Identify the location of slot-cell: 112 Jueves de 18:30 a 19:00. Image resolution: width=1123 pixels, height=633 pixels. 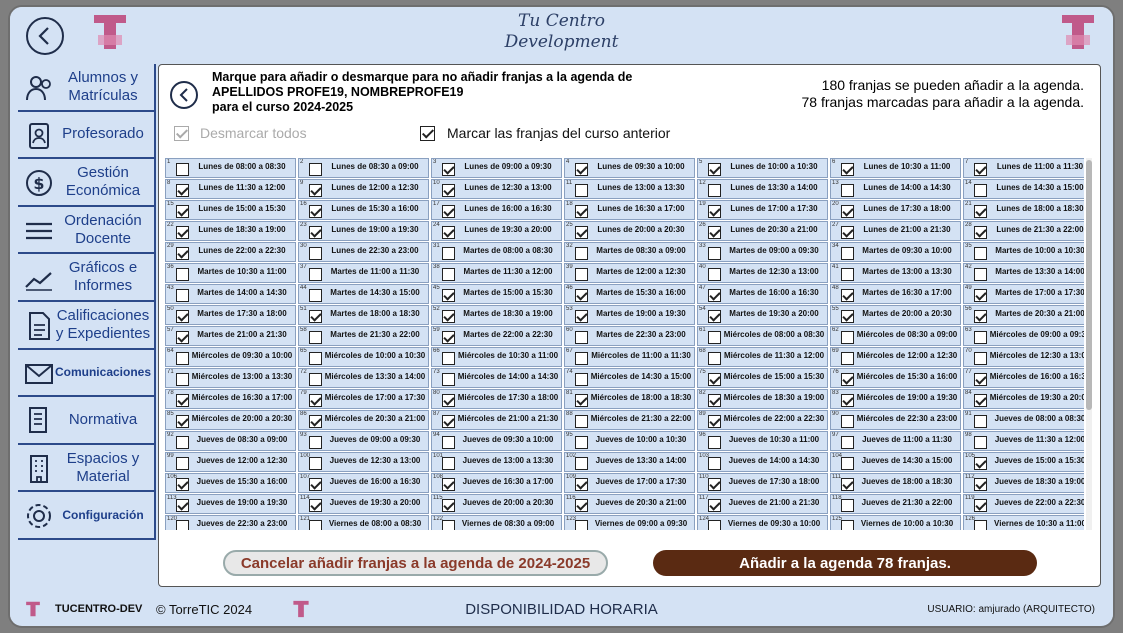
(1023, 483).